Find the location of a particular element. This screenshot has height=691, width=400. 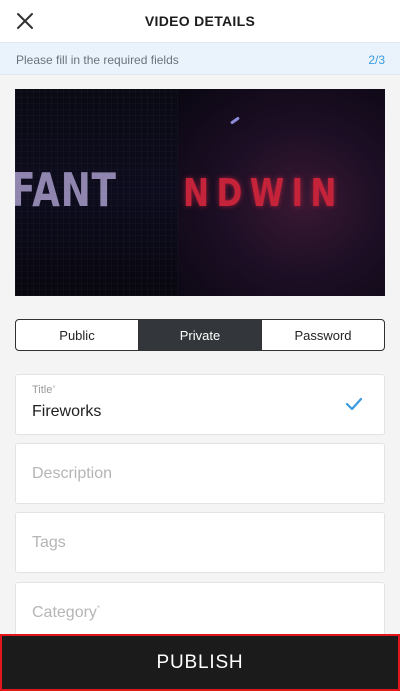

check-icon is located at coordinates (354, 404).